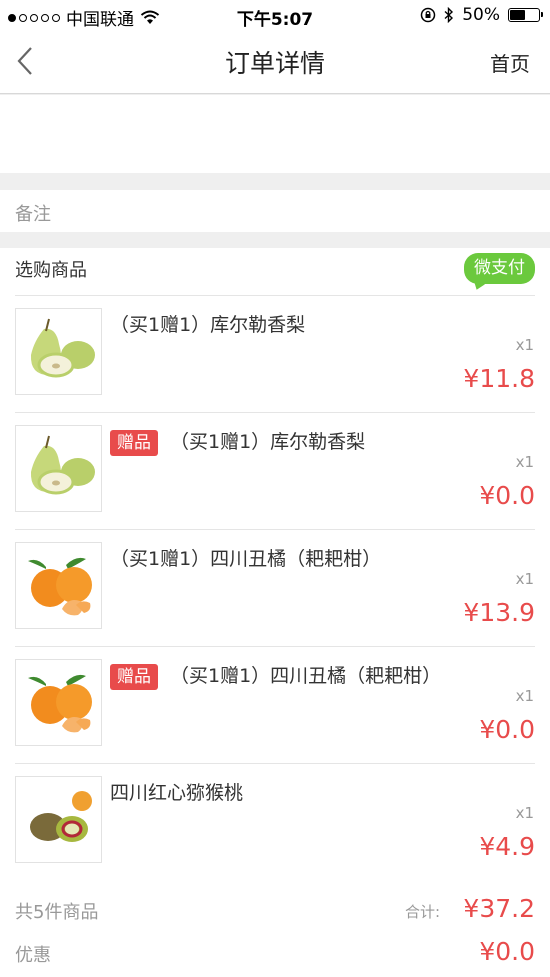 The height and width of the screenshot is (977, 550). I want to click on rotation-lock-icon, so click(428, 15).